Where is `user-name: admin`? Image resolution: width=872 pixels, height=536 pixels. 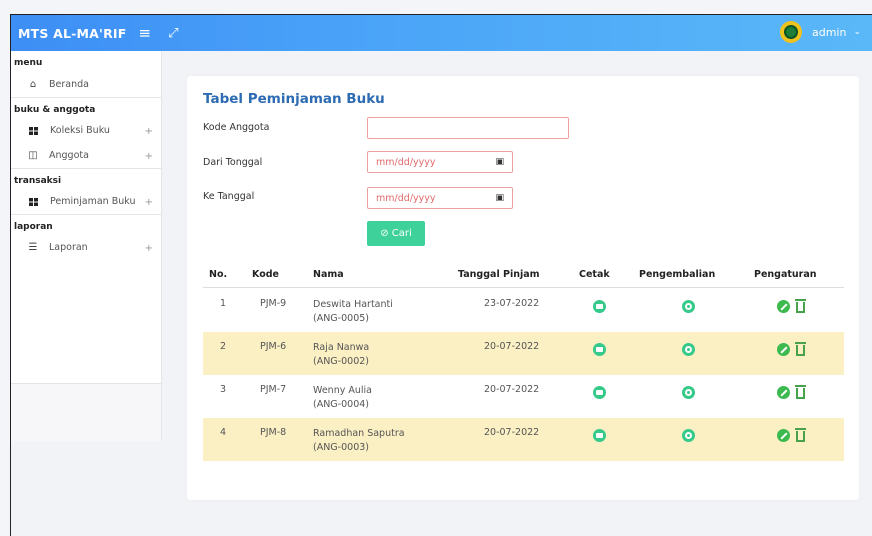 user-name: admin is located at coordinates (829, 32).